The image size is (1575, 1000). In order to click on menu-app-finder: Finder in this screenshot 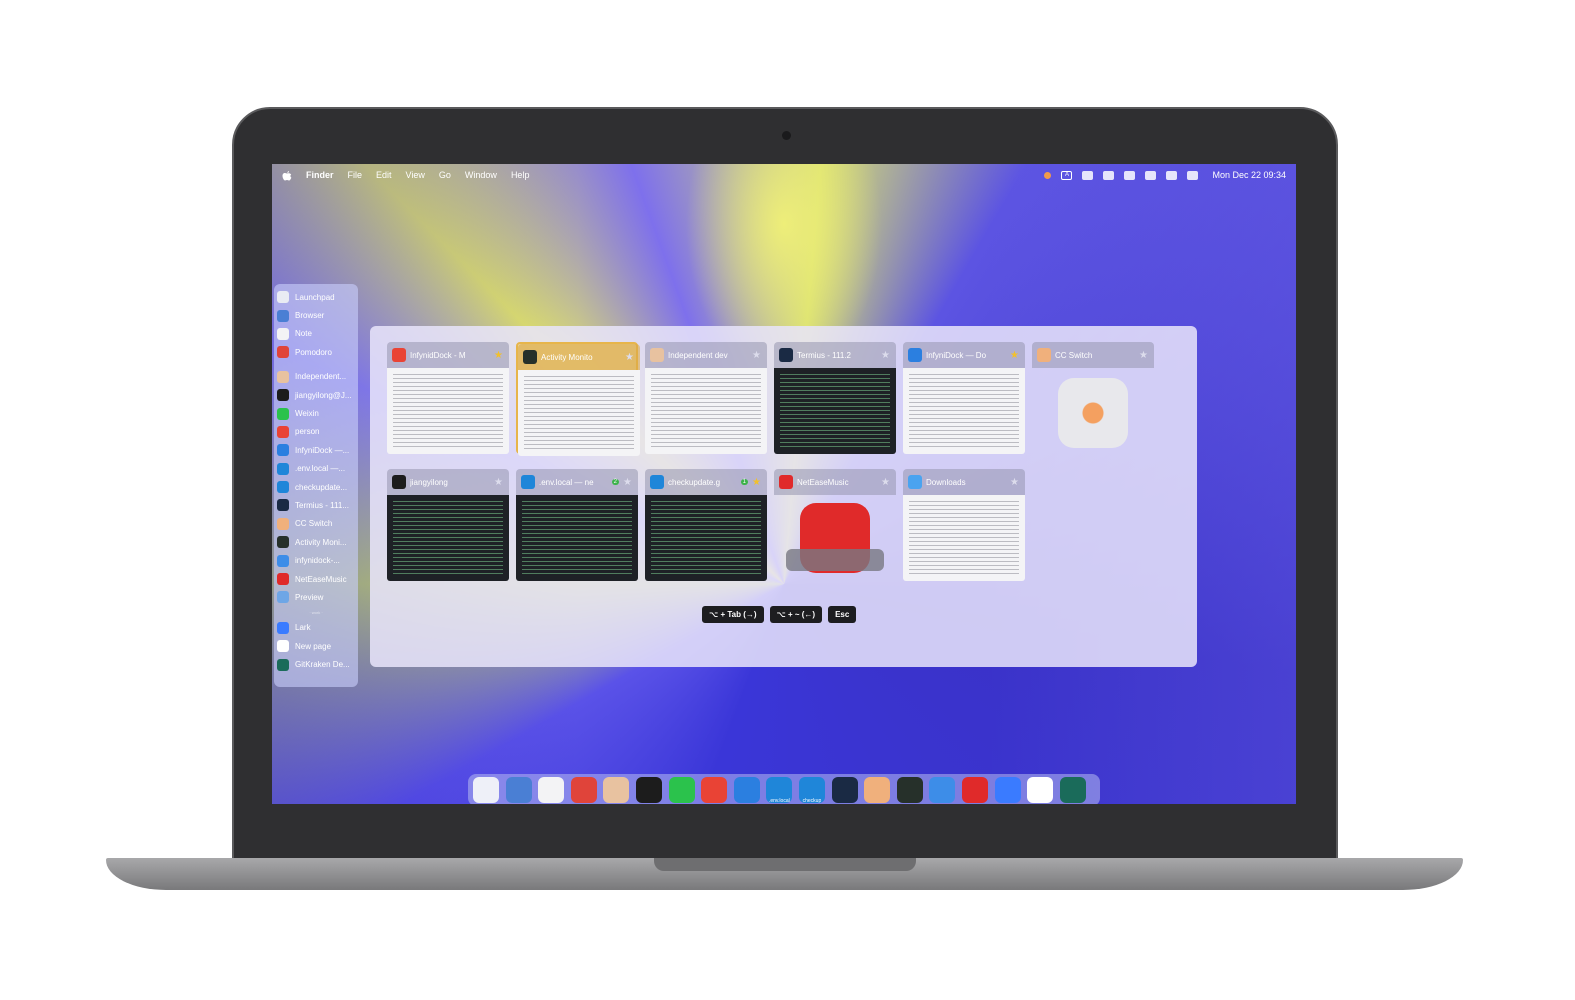, I will do `click(320, 175)`.